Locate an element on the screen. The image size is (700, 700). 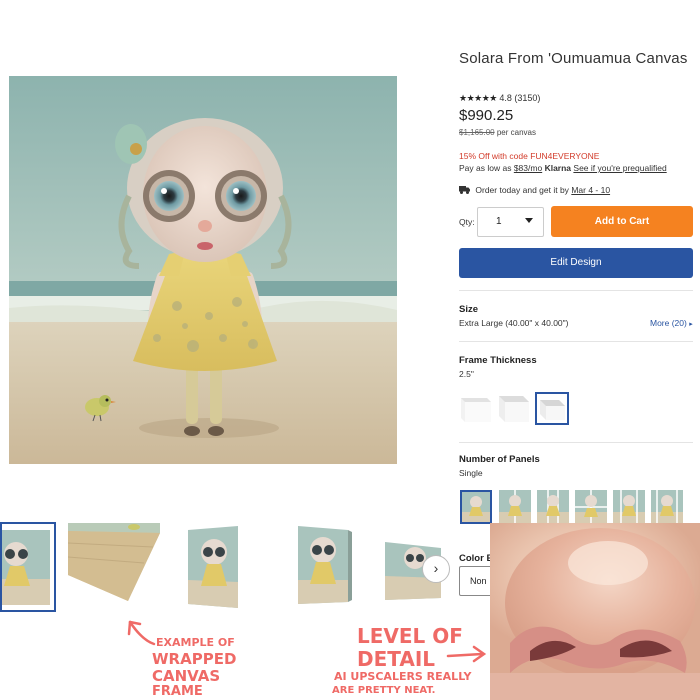
thumbnail-wrapped-edge is located at coordinates (114, 562).